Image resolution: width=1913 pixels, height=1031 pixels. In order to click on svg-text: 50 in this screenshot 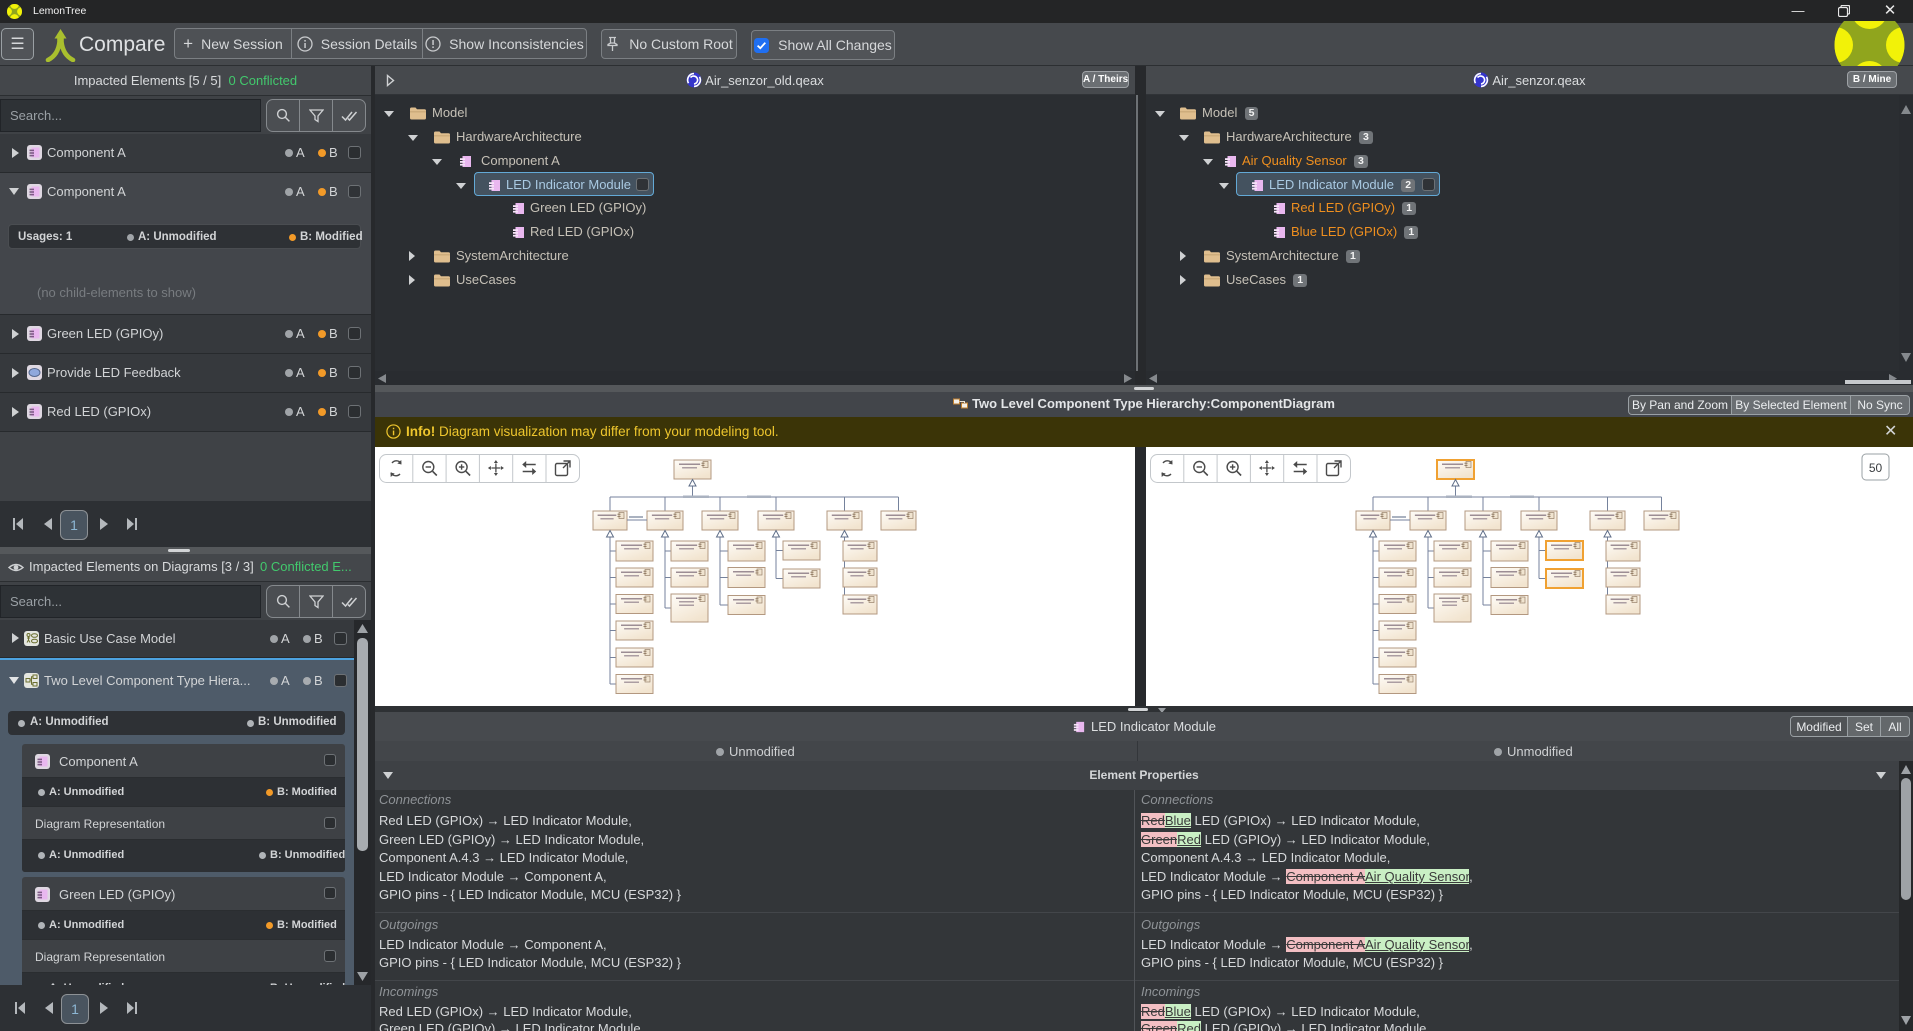, I will do `click(1876, 468)`.